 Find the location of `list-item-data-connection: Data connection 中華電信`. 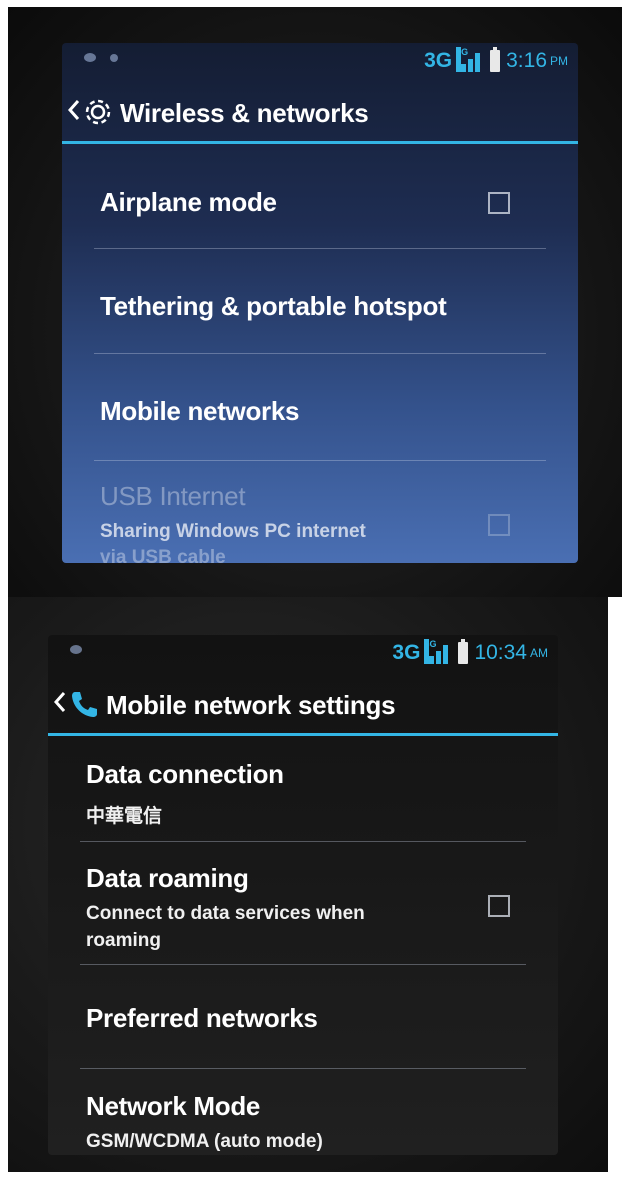

list-item-data-connection: Data connection 中華電信 is located at coordinates (303, 789).